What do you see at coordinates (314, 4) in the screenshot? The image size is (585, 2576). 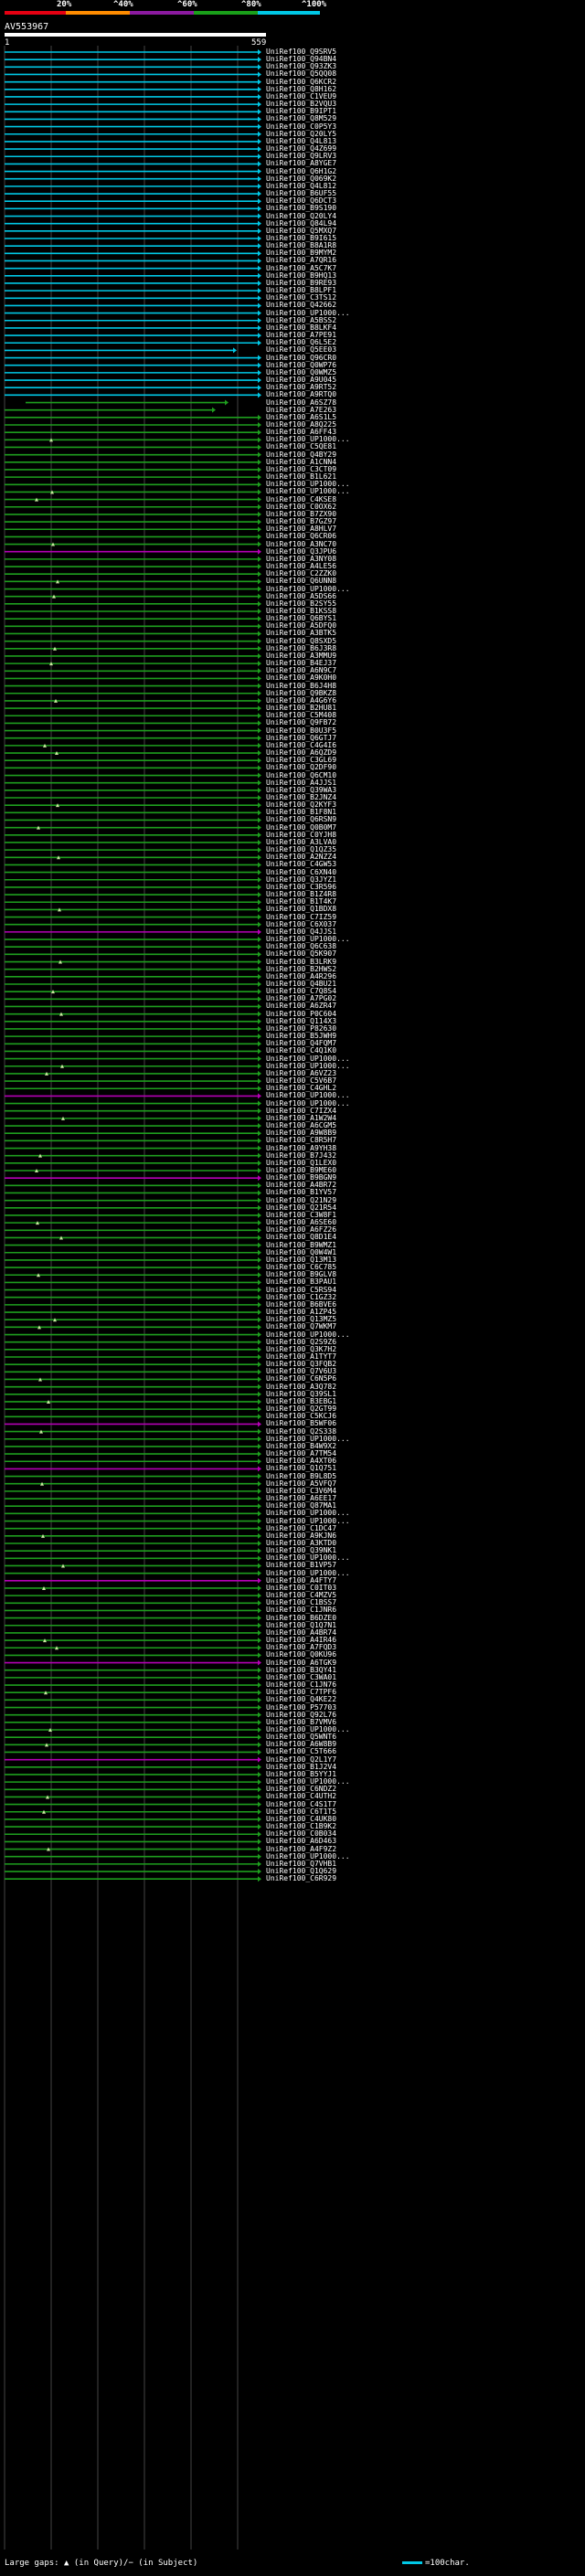 I see `scale-label-100: ^100%` at bounding box center [314, 4].